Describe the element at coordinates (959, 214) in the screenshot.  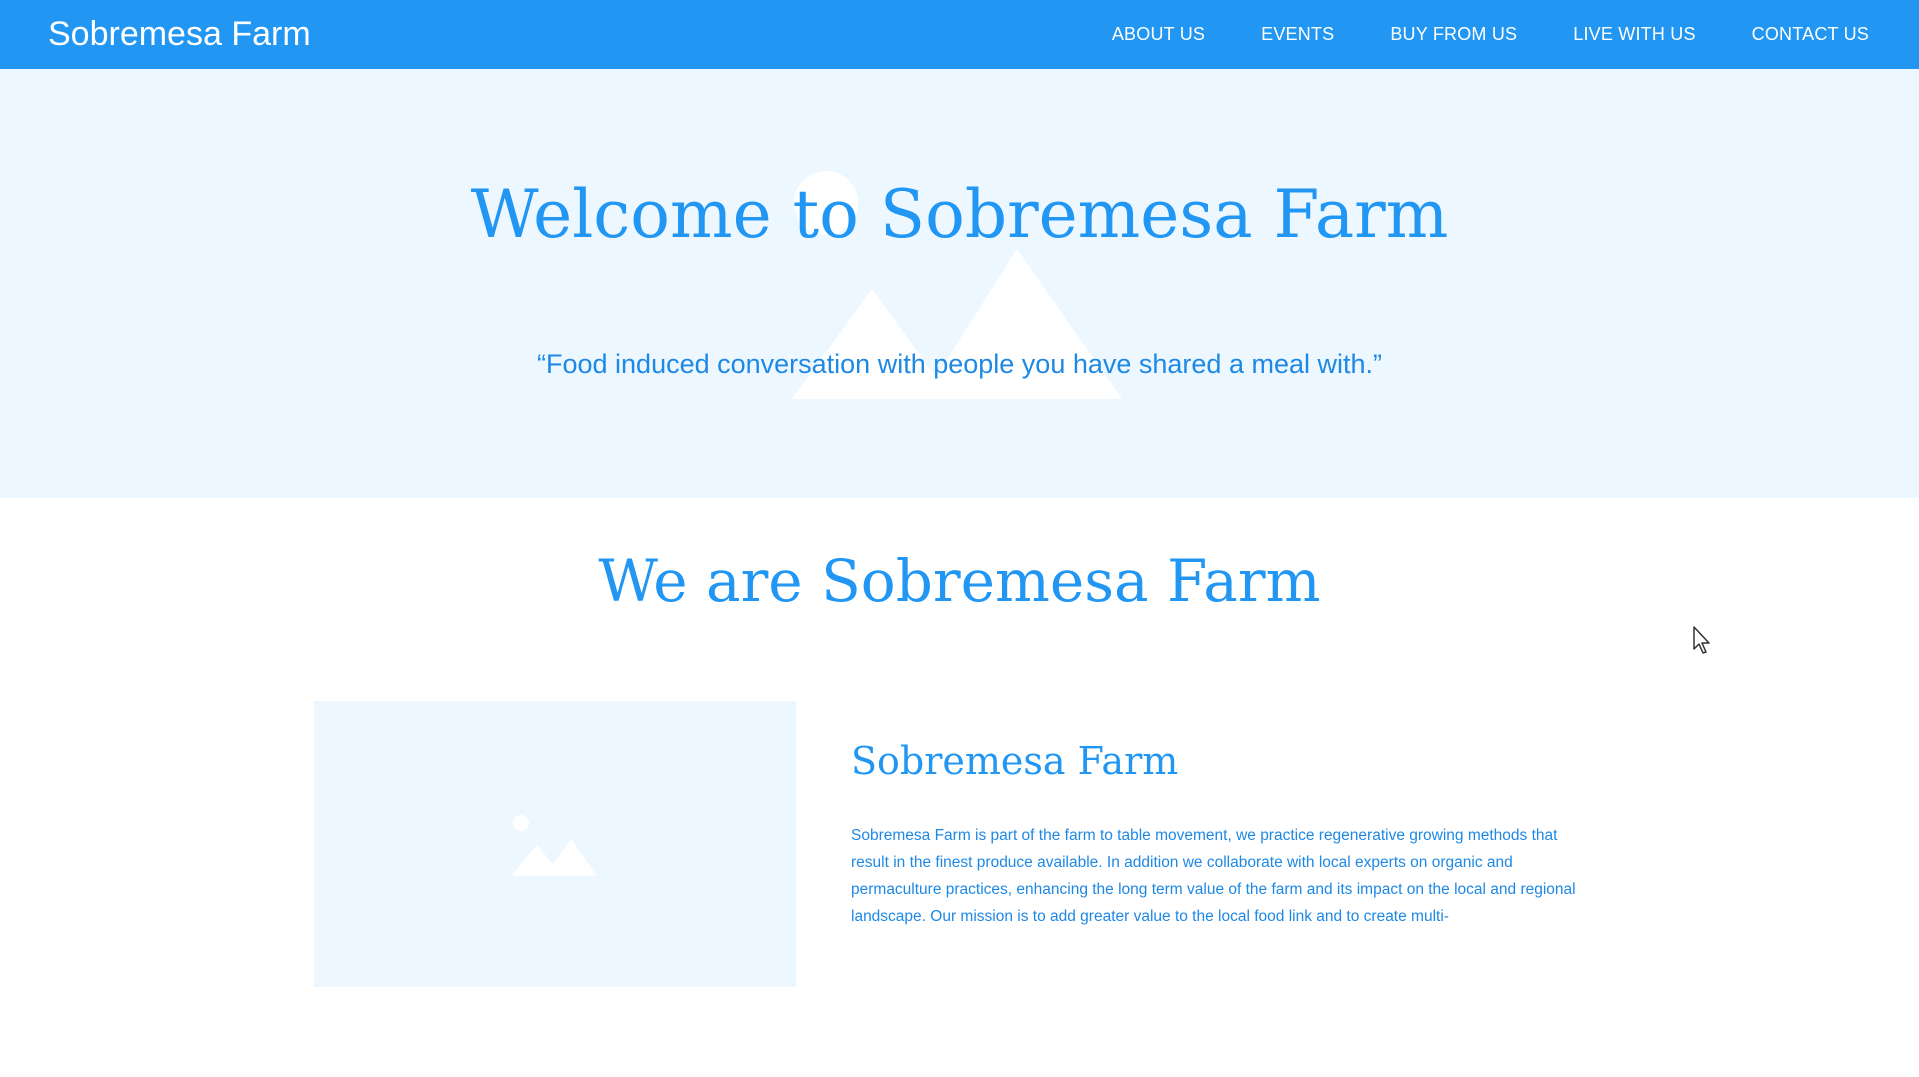
I see `hero-title: Welcome to Sobremesa Farm` at that location.